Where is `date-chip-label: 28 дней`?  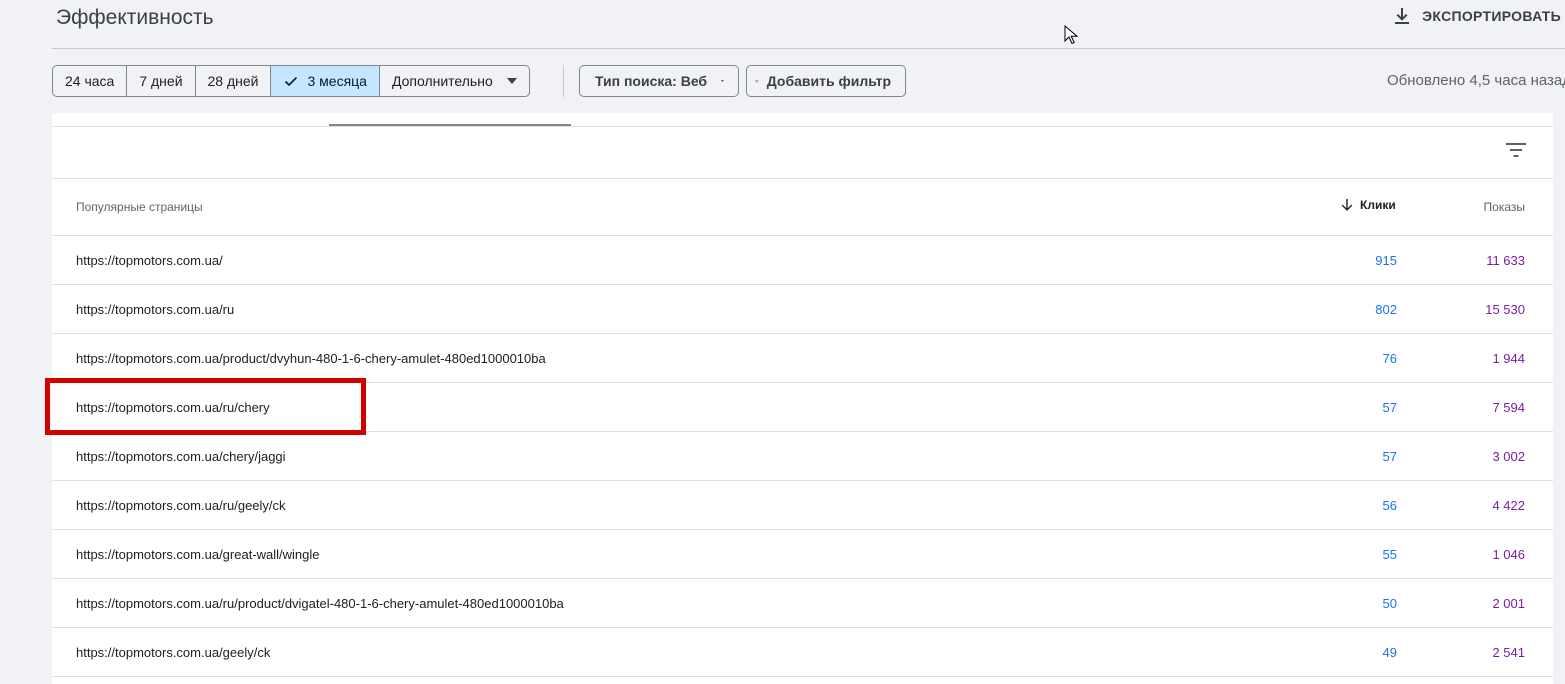
date-chip-label: 28 дней is located at coordinates (233, 81).